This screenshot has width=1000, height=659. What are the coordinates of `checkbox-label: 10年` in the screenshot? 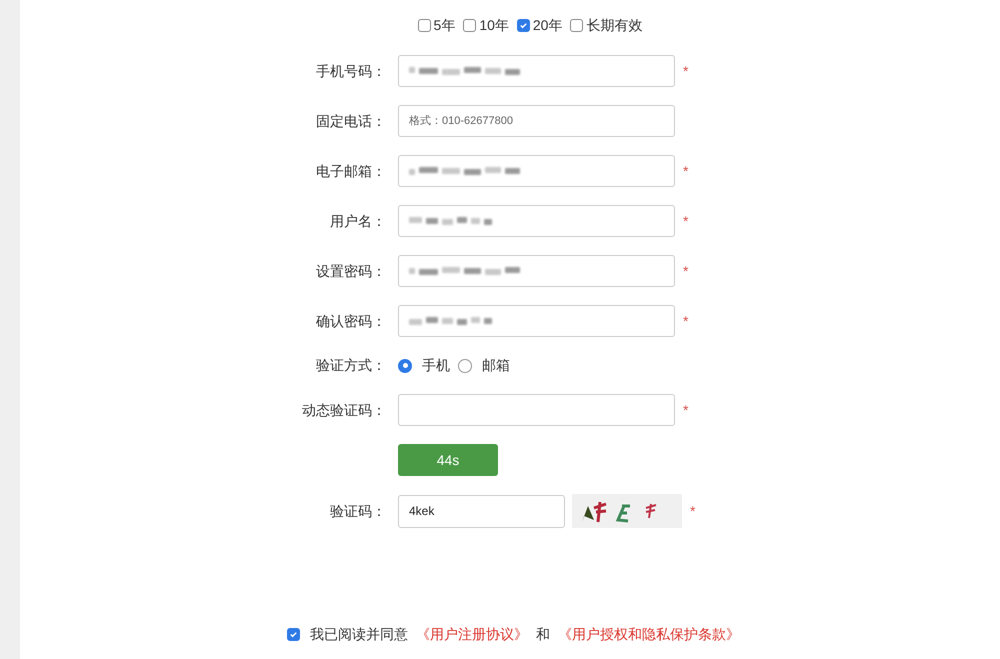 It's located at (494, 25).